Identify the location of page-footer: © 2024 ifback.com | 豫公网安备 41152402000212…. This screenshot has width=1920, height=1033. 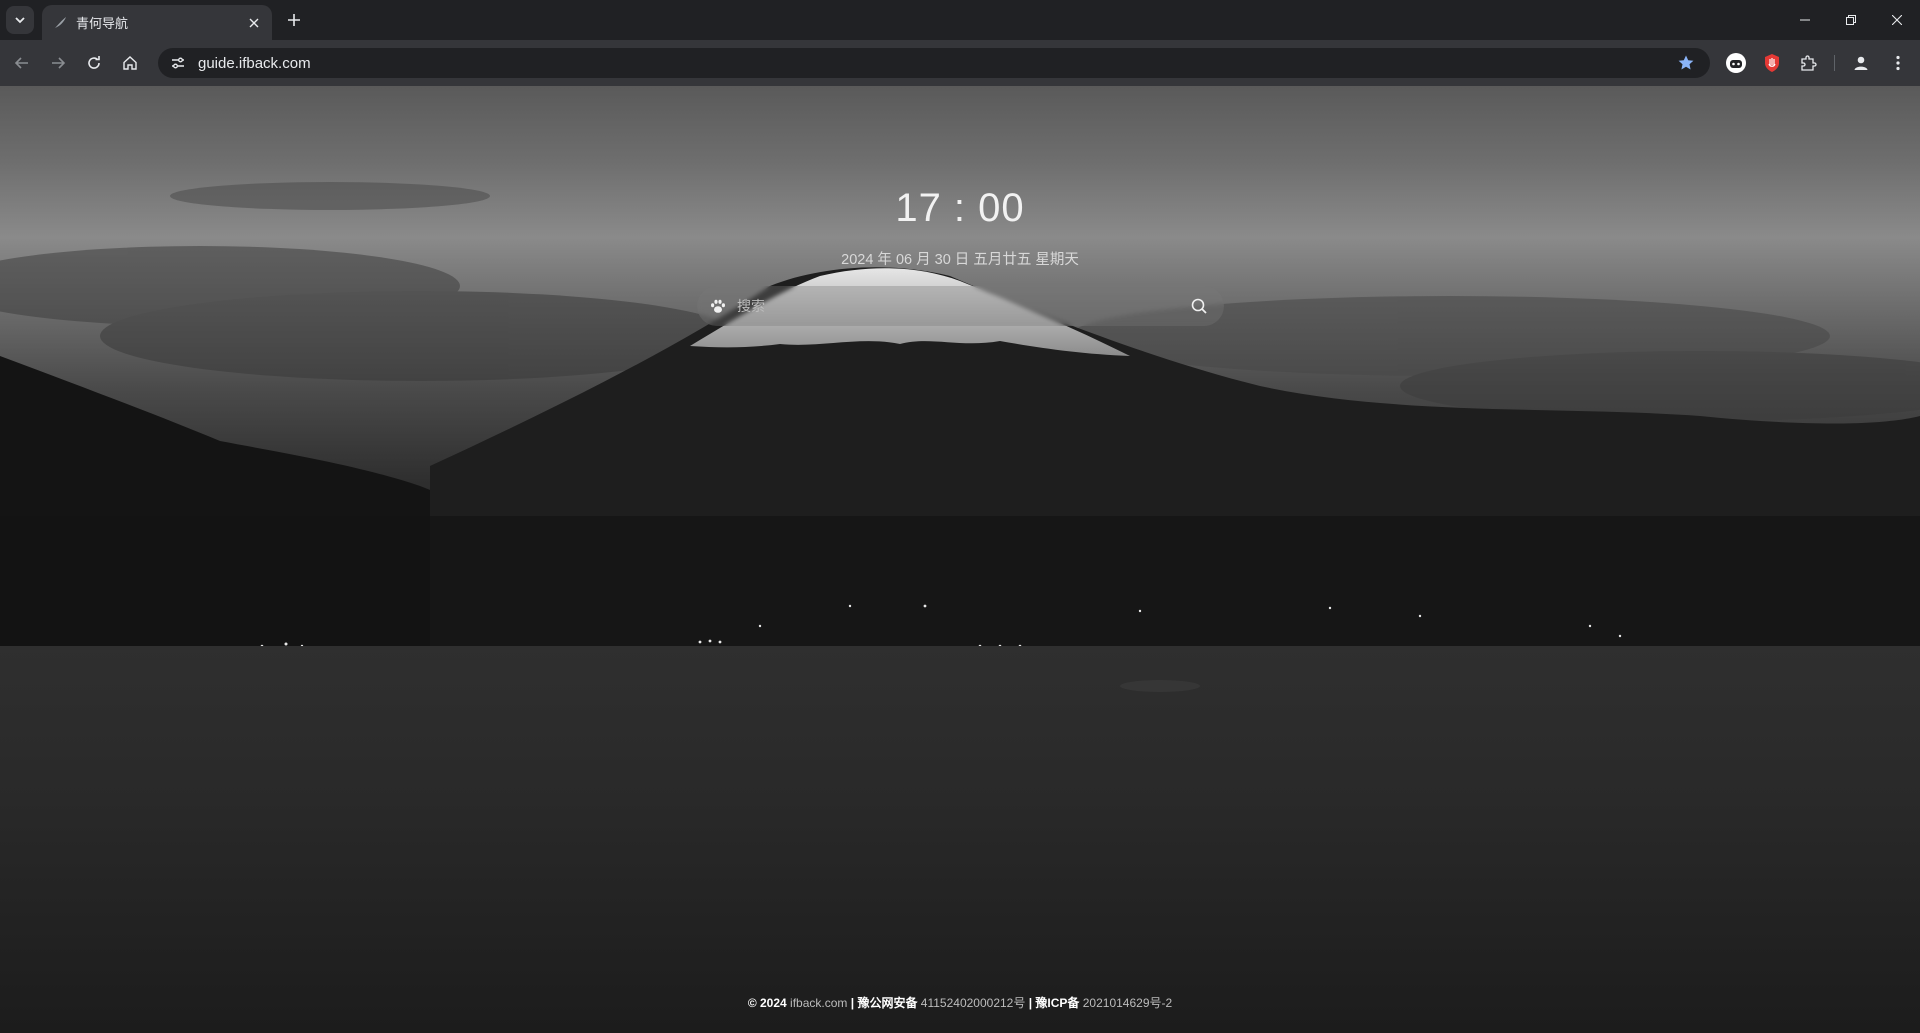
(960, 1002).